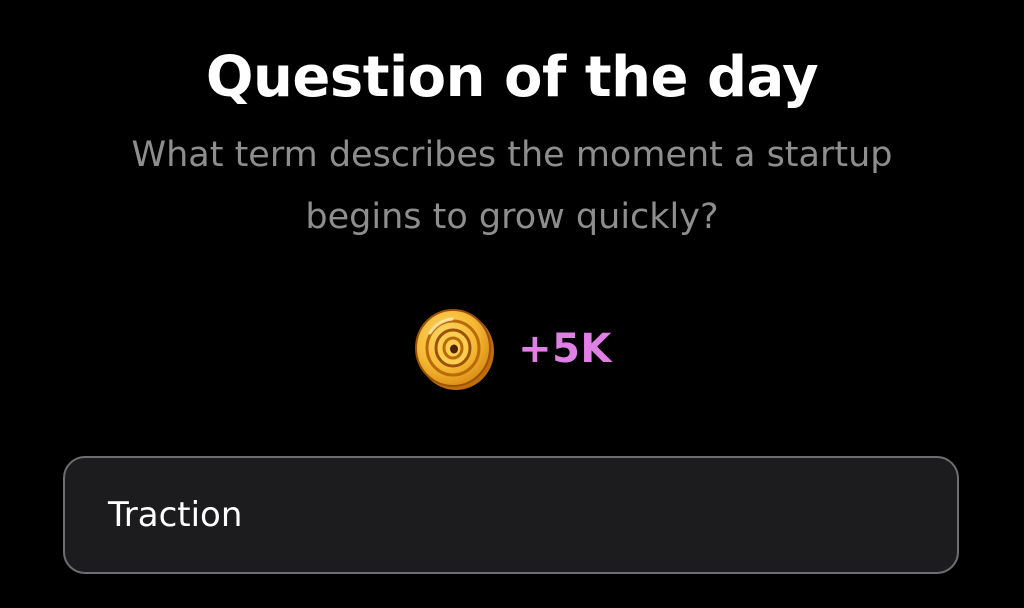 The height and width of the screenshot is (608, 1024). What do you see at coordinates (512, 349) in the screenshot?
I see `reward-row: +5K` at bounding box center [512, 349].